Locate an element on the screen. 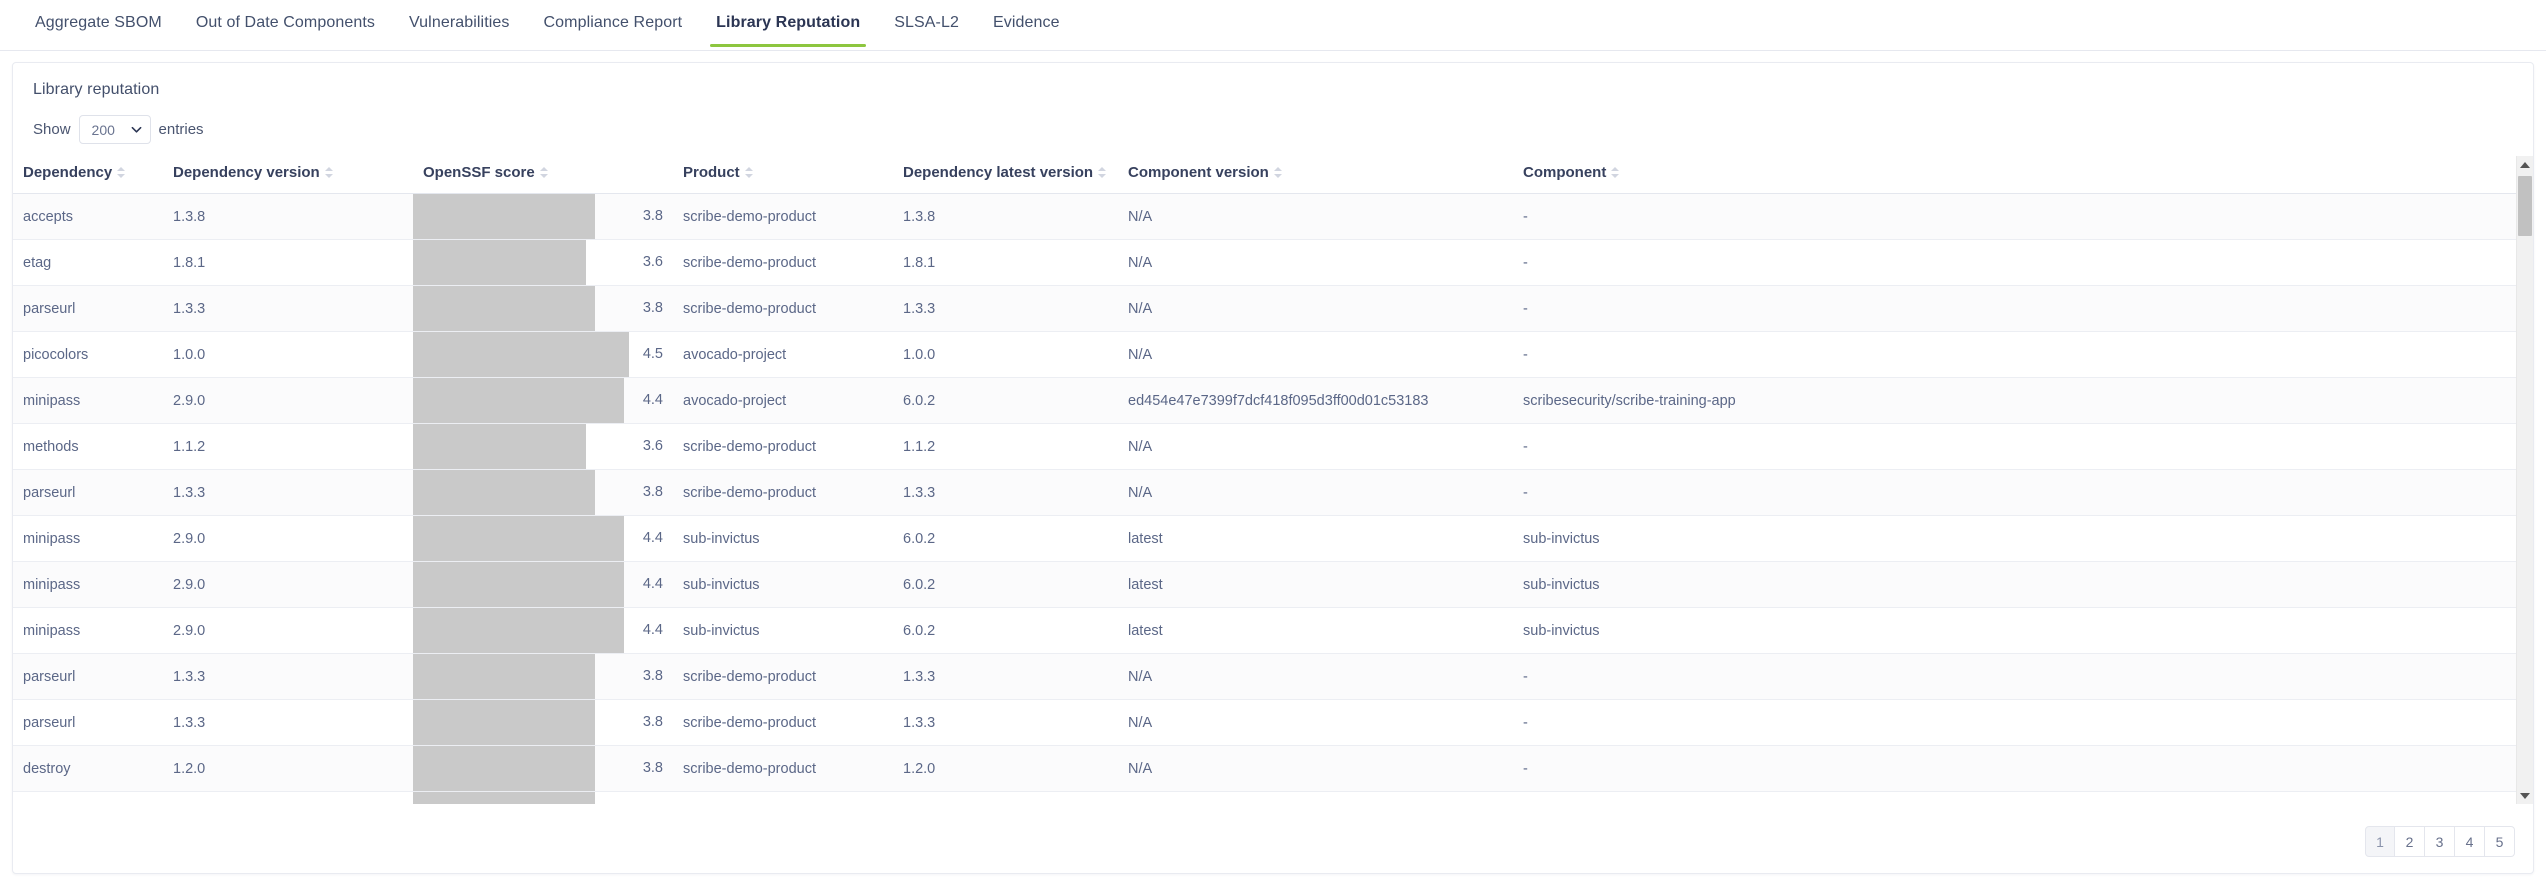  cell-dependency: picocolors is located at coordinates (88, 354).